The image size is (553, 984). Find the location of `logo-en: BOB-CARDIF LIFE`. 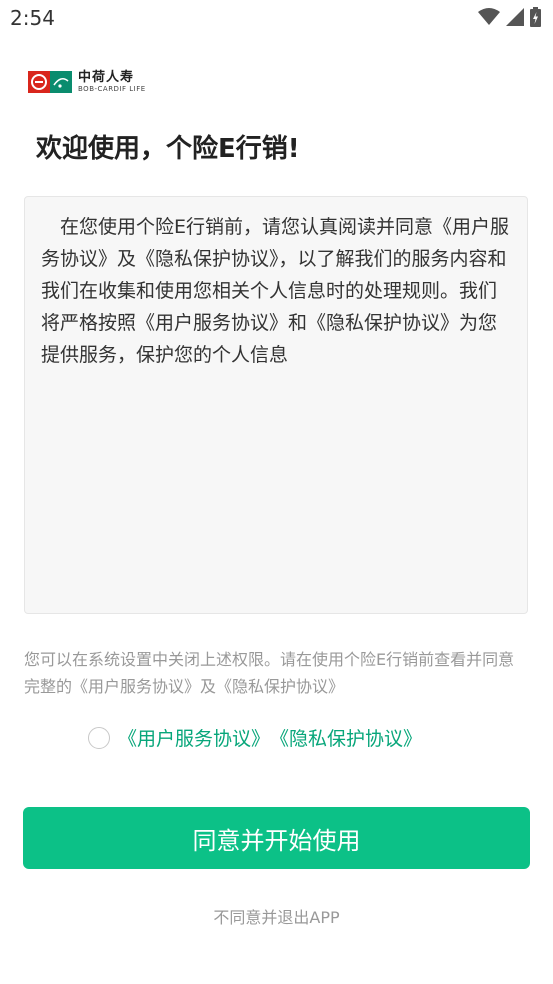

logo-en: BOB-CARDIF LIFE is located at coordinates (112, 89).